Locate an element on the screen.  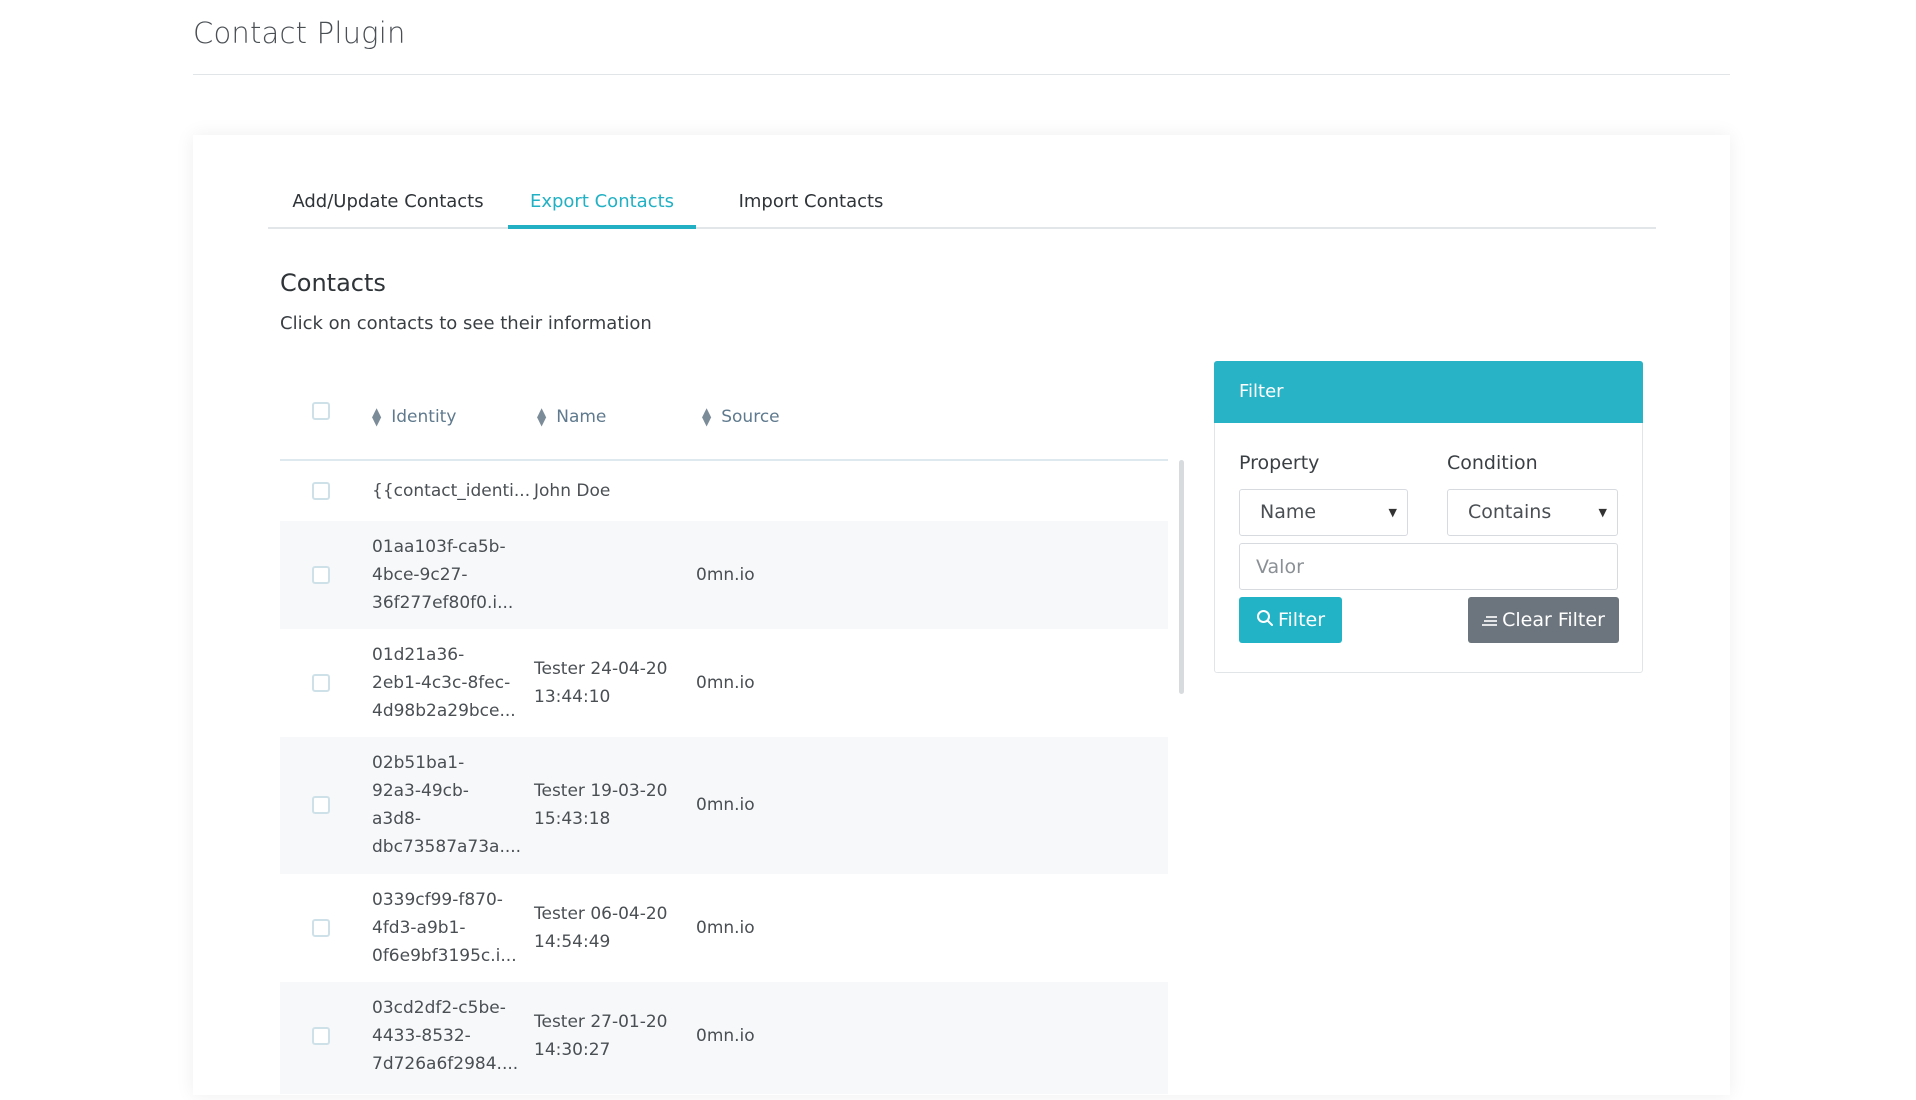
name-cell: Tester 24-04-20 13:44:10 is located at coordinates (601, 683).